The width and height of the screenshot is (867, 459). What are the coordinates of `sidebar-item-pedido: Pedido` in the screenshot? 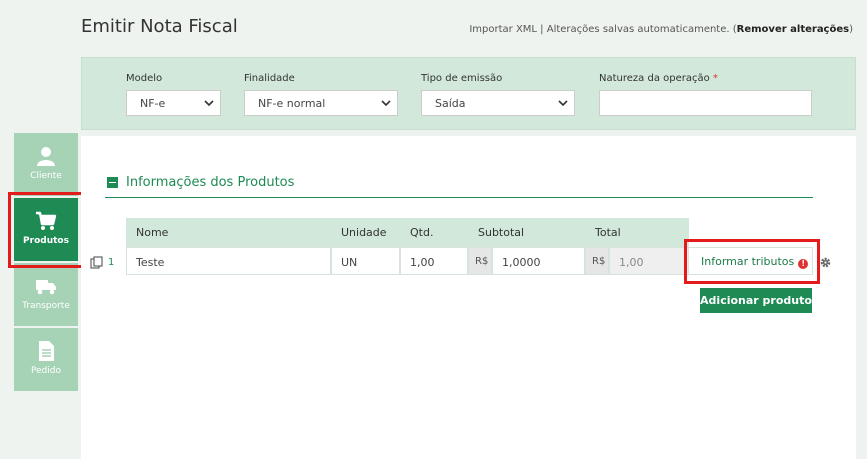 It's located at (46, 359).